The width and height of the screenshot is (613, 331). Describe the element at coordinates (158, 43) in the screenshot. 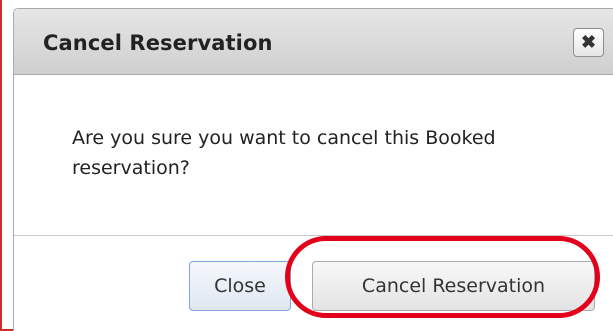

I see `dialog-title: Cancel Reservation` at that location.